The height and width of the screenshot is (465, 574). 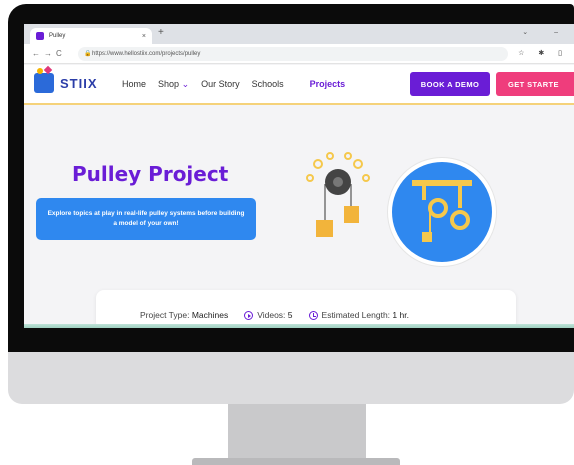 What do you see at coordinates (358, 315) in the screenshot?
I see `estimated-length: Estimated Length: 1 hr.` at bounding box center [358, 315].